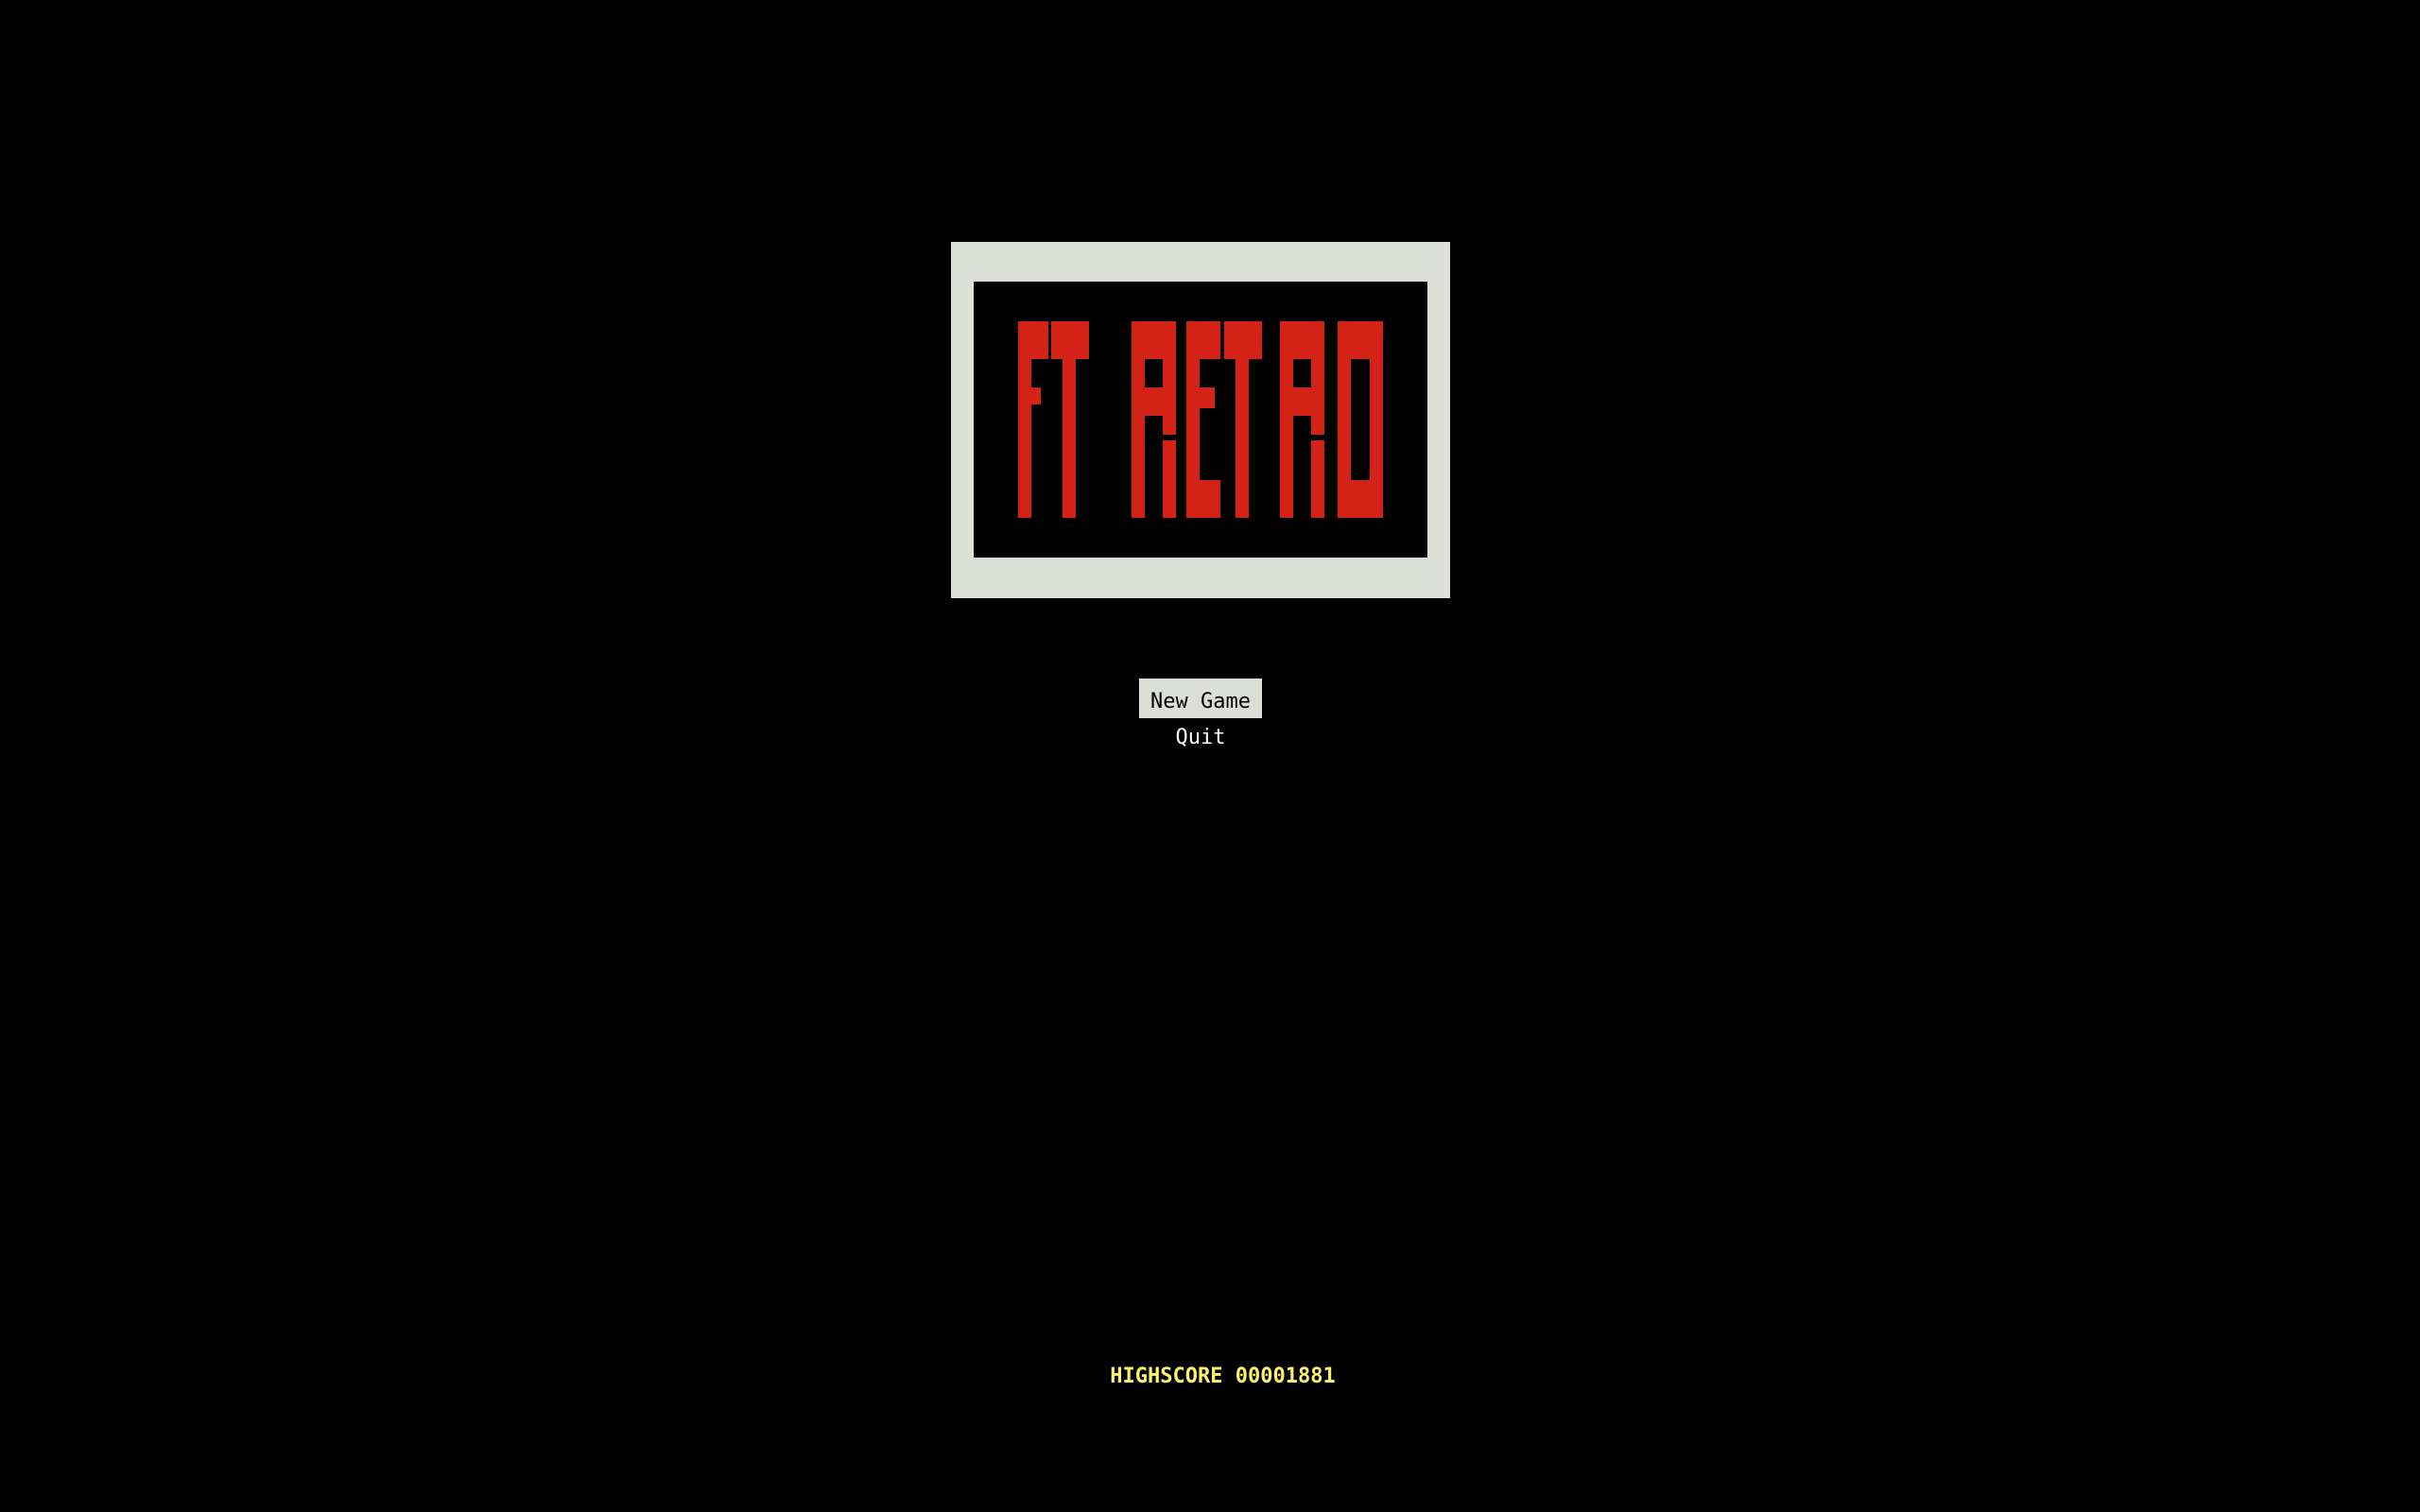  I want to click on game-logo-panel, so click(1200, 420).